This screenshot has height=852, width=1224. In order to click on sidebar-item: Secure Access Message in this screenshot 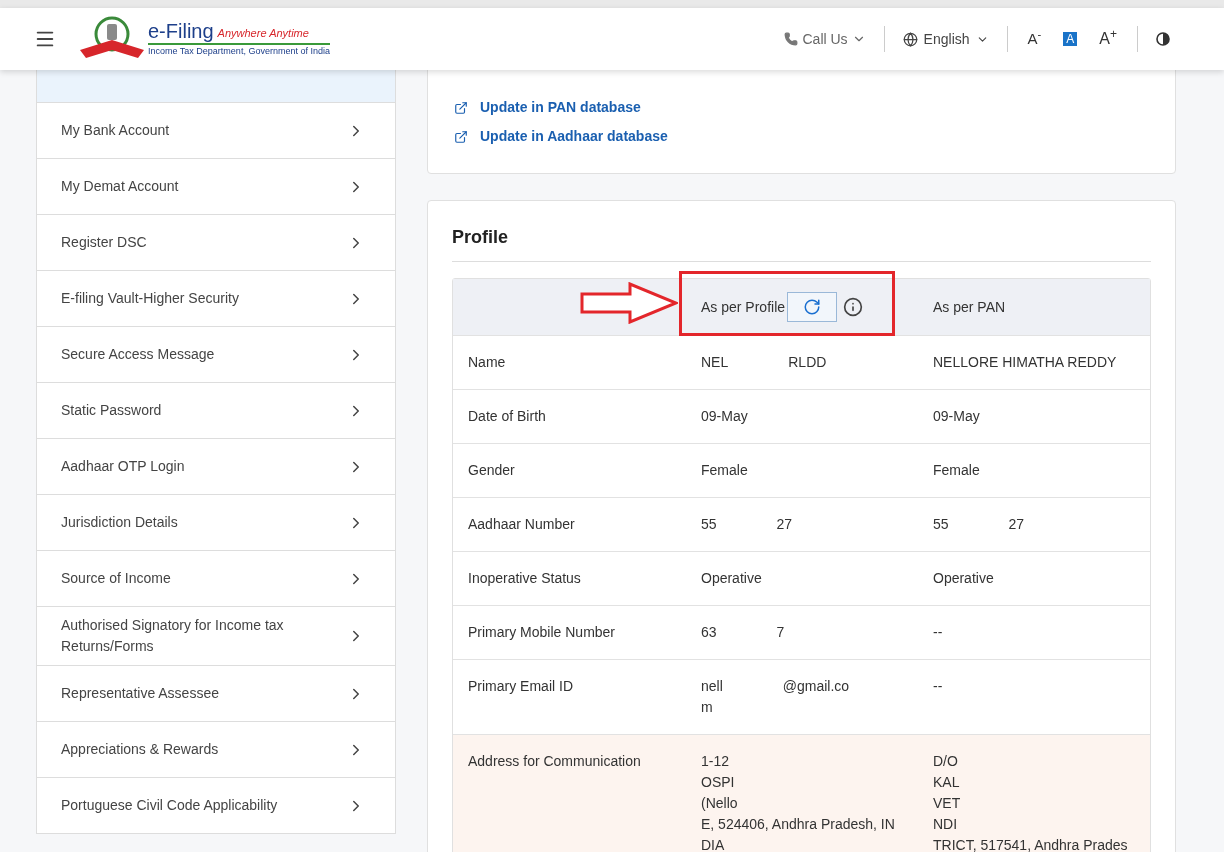, I will do `click(216, 355)`.